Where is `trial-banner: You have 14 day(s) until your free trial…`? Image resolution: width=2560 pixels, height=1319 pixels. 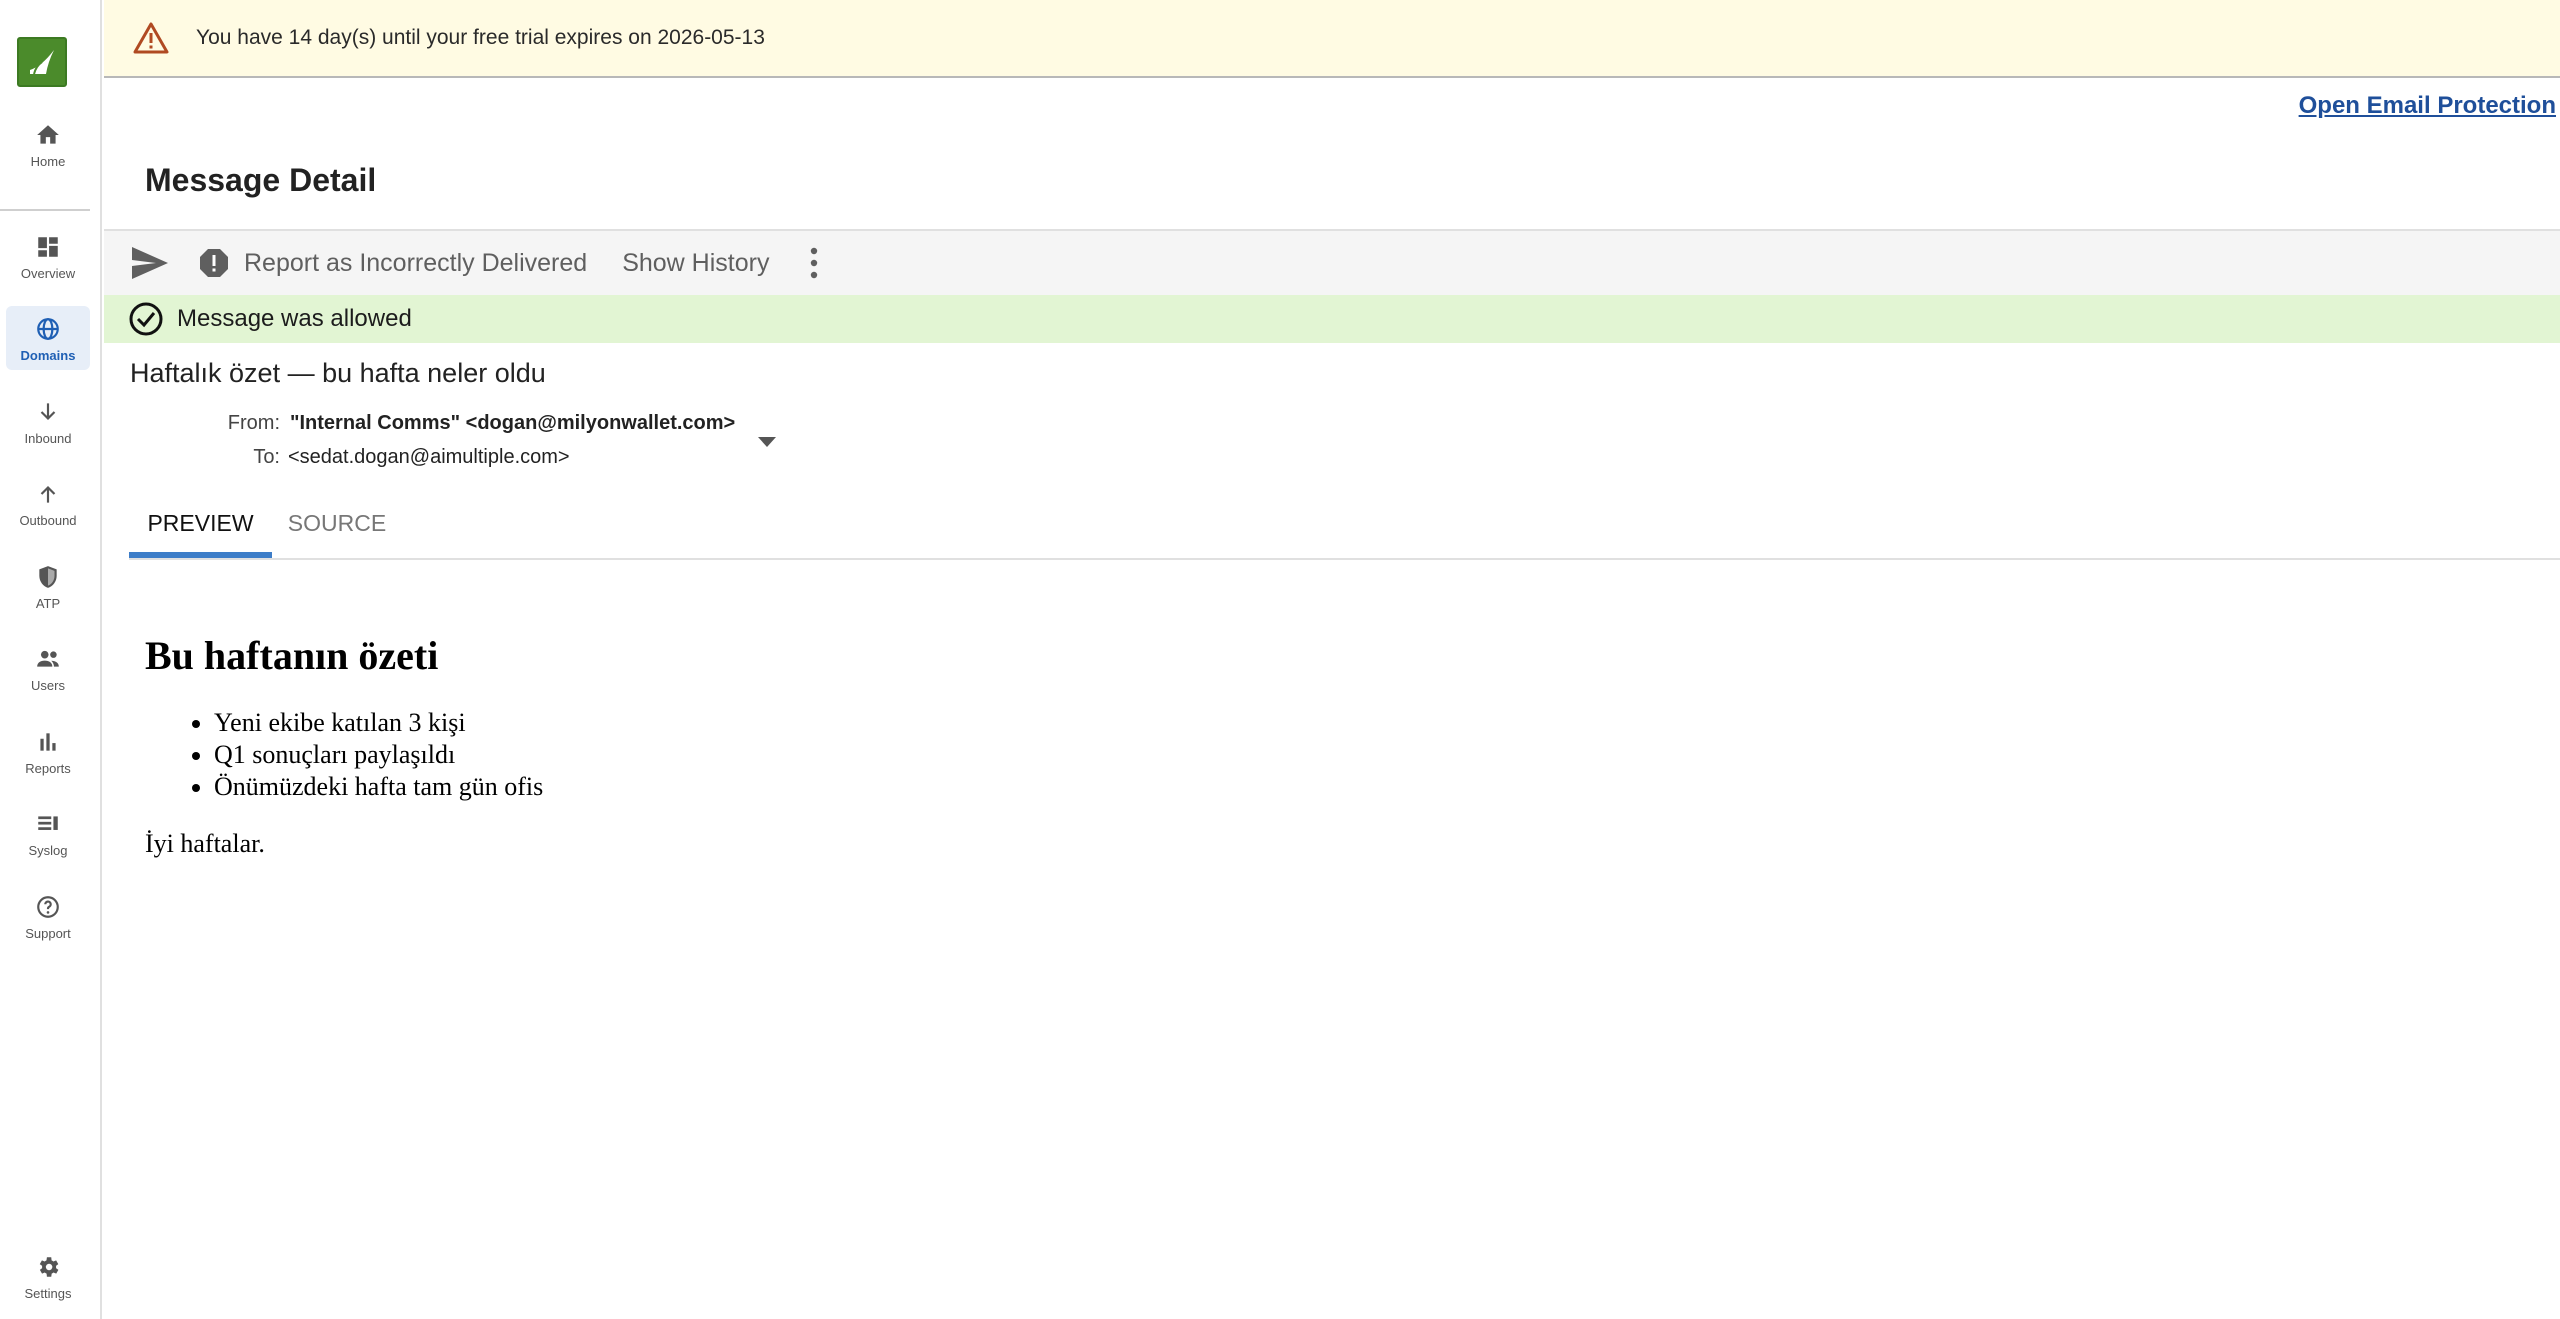 trial-banner: You have 14 day(s) until your free trial… is located at coordinates (1332, 39).